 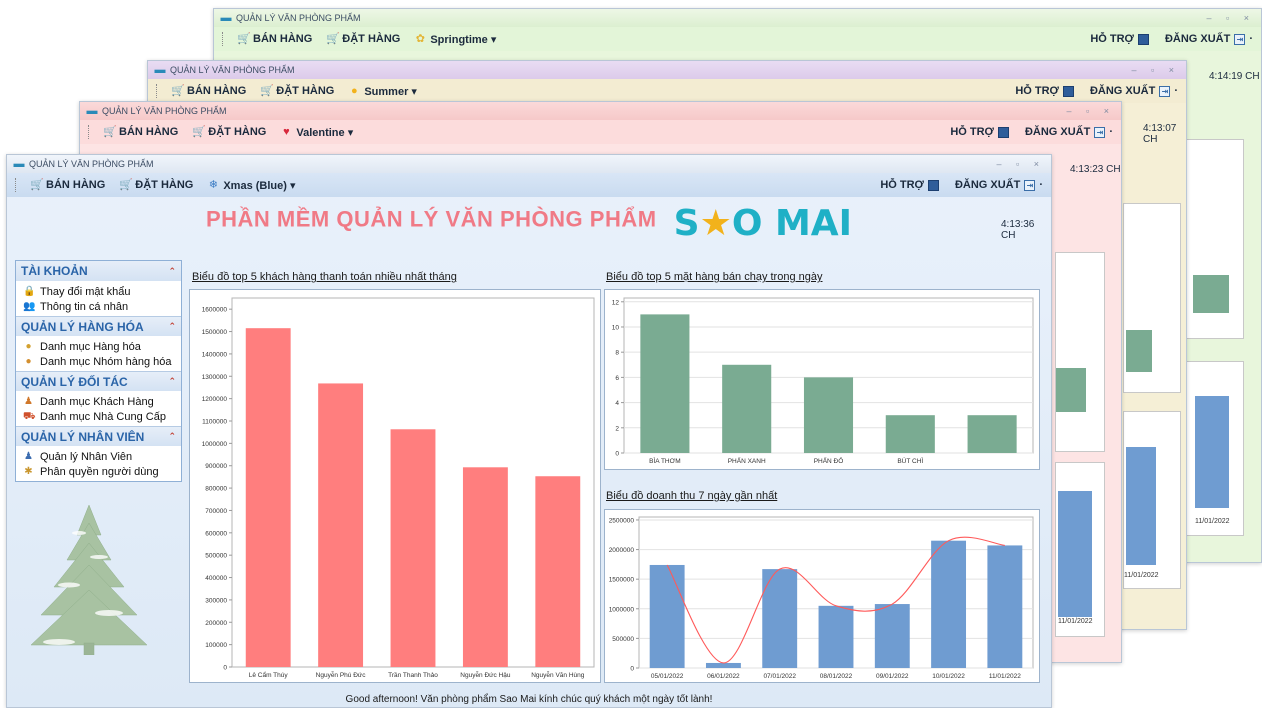 What do you see at coordinates (216, 489) in the screenshot?
I see `y-tick-label: 800000` at bounding box center [216, 489].